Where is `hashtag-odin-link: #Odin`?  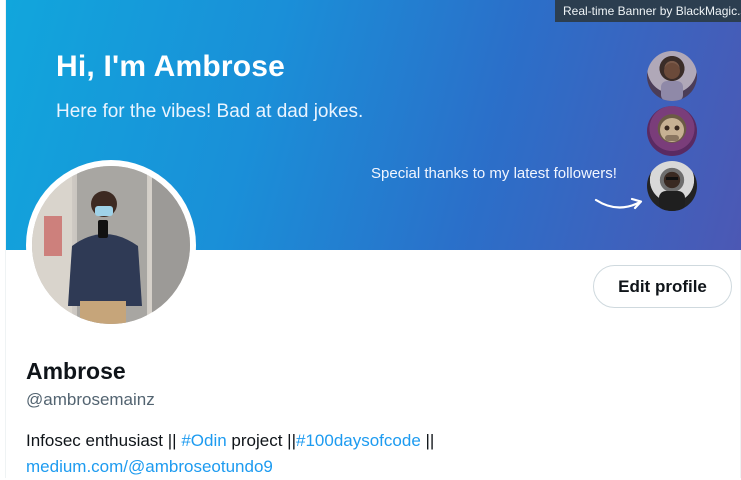
hashtag-odin-link: #Odin is located at coordinates (203, 440).